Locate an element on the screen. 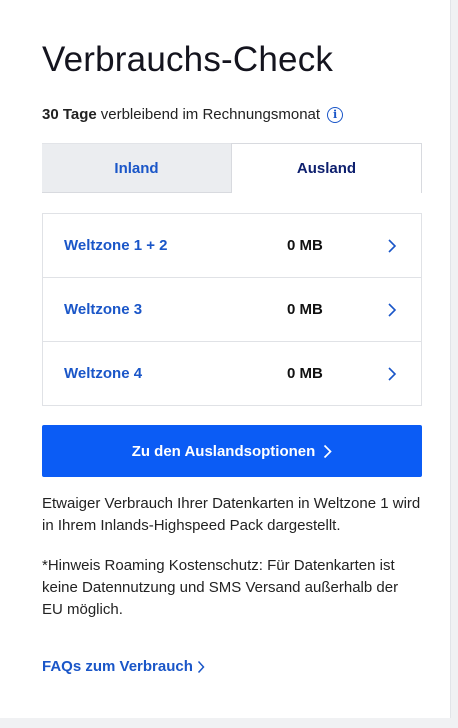 The width and height of the screenshot is (458, 728). faq-usage-label: FAQs zum Verbrauch is located at coordinates (117, 666).